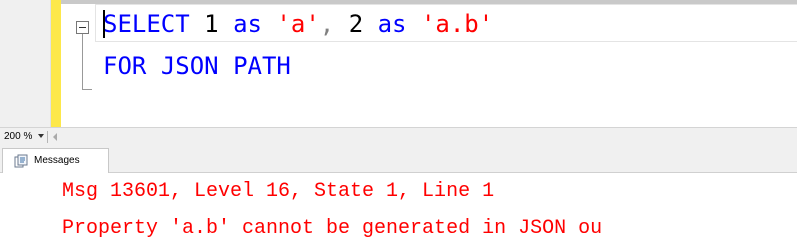 The width and height of the screenshot is (797, 250). I want to click on zoom-level: 200 %, so click(18, 137).